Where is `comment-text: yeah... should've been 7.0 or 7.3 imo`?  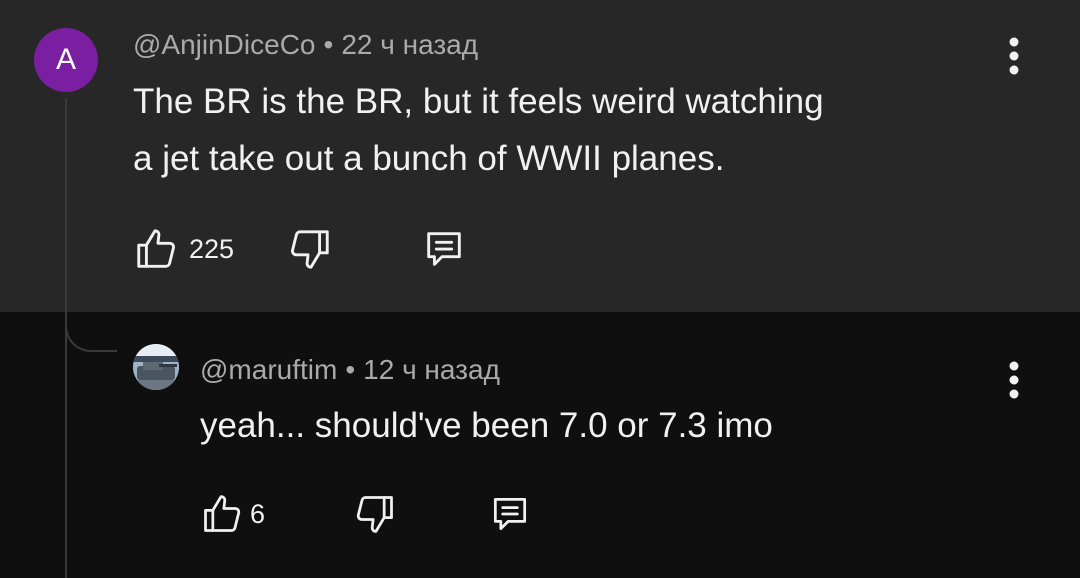 comment-text: yeah... should've been 7.0 or 7.3 imo is located at coordinates (486, 425).